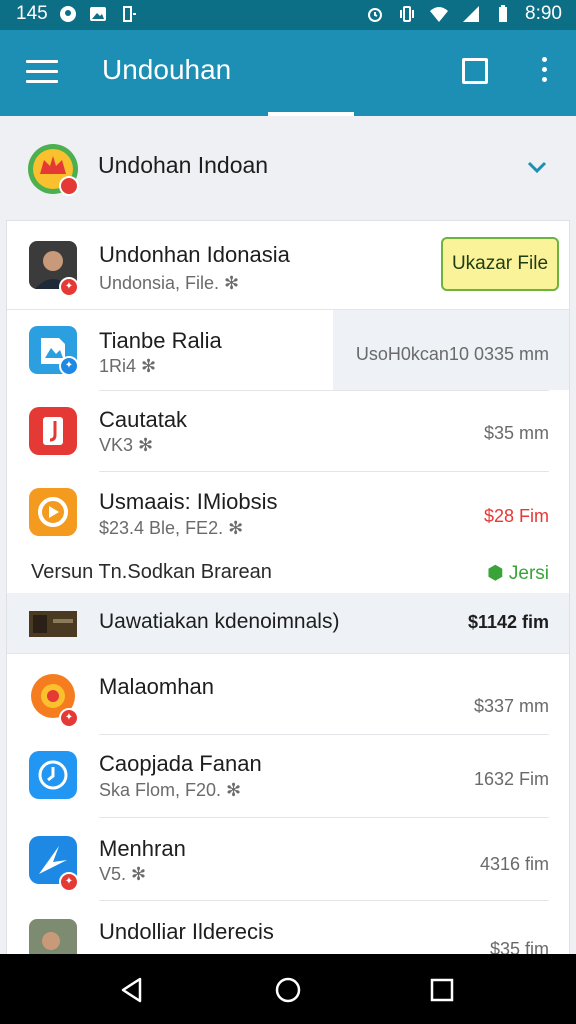  Describe the element at coordinates (53, 512) in the screenshot. I see `orange-app-icon` at that location.